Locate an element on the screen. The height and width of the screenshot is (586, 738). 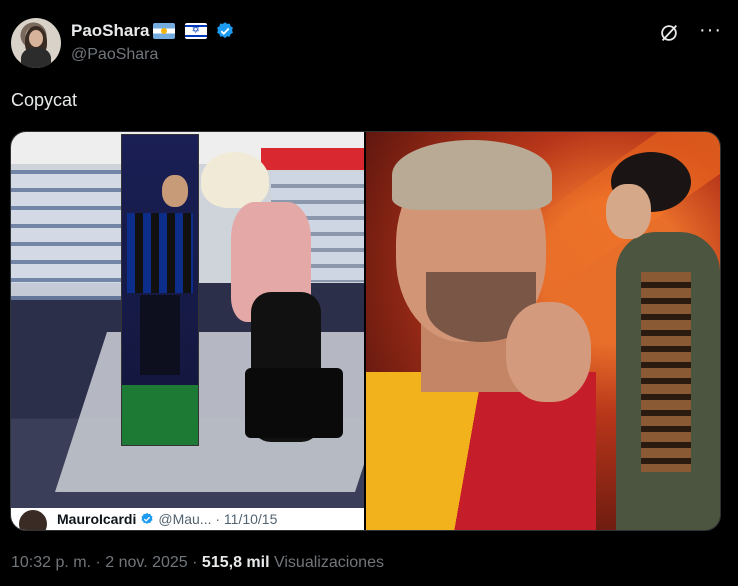
quoted-avatar is located at coordinates (33, 519).